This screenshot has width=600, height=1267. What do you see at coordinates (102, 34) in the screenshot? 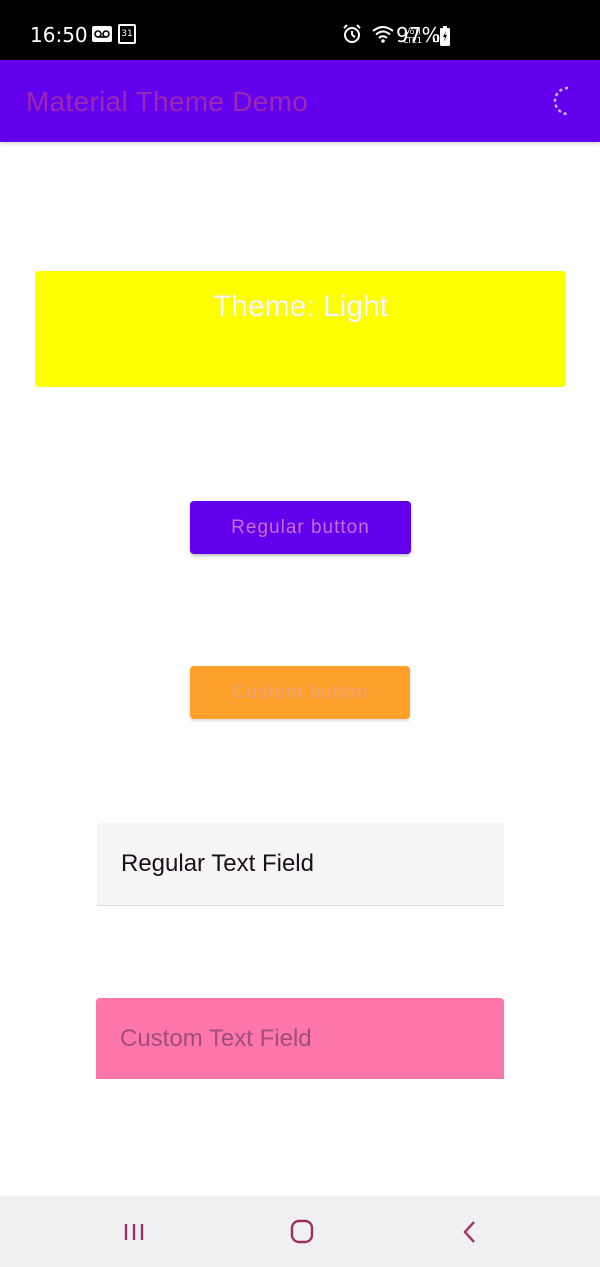
I see `voicemail-icon` at bounding box center [102, 34].